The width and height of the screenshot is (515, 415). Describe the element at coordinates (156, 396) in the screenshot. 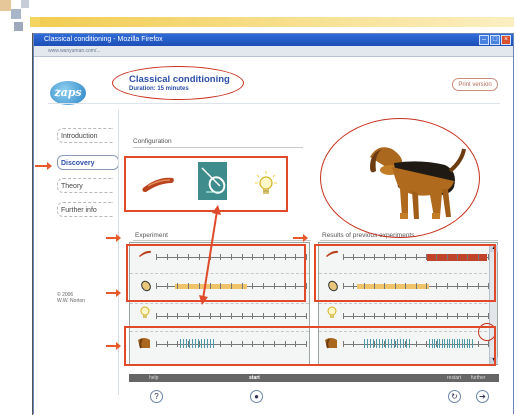

I see `help-button: ?` at that location.